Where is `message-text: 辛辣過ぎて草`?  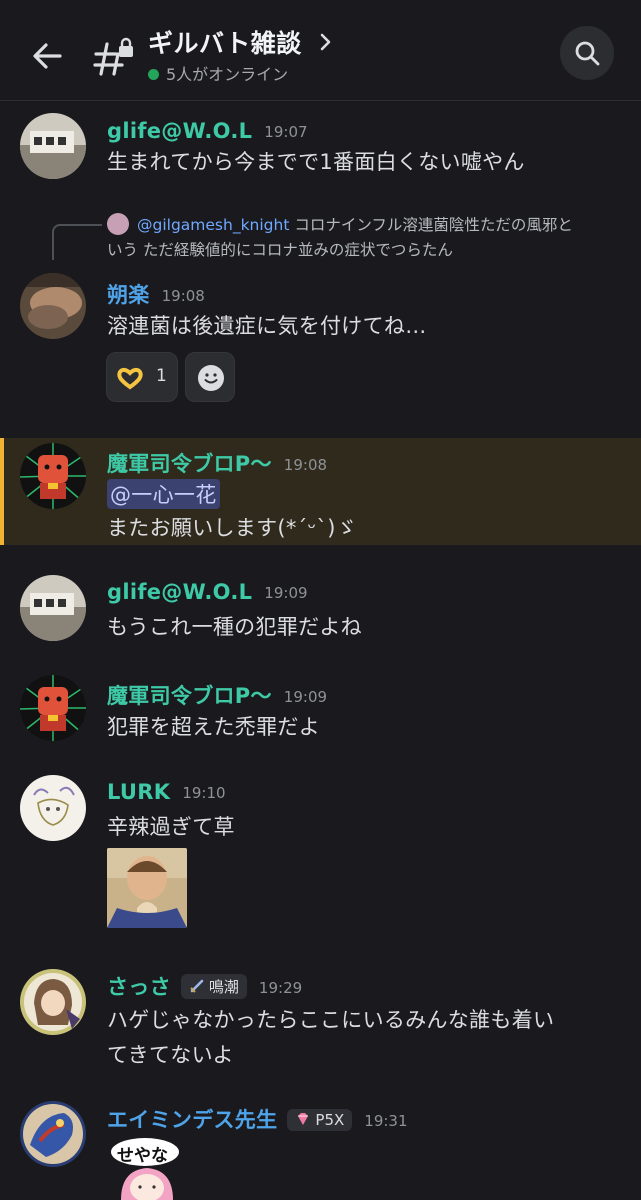
message-text: 辛辣過ぎて草 is located at coordinates (171, 827).